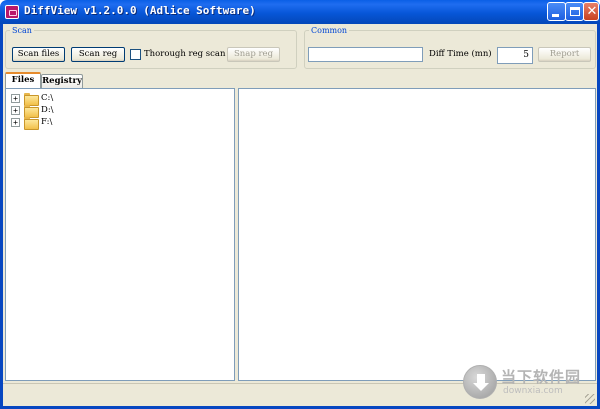 The image size is (600, 409). What do you see at coordinates (329, 30) in the screenshot?
I see `common-group-legend: Common` at bounding box center [329, 30].